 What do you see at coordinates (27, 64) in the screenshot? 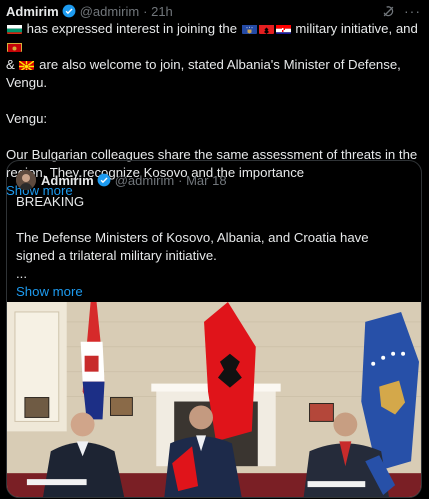
I see `north-macedonia-flag-icon` at bounding box center [27, 64].